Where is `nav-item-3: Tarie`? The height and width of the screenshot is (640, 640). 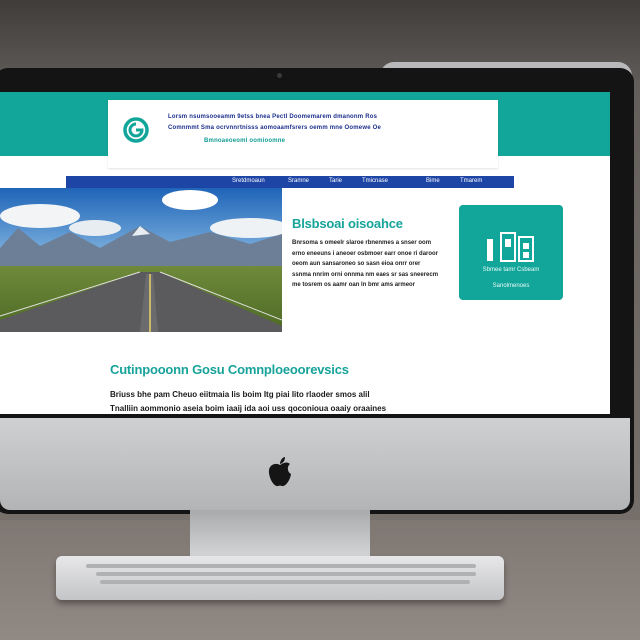
nav-item-3: Tarie is located at coordinates (335, 181).